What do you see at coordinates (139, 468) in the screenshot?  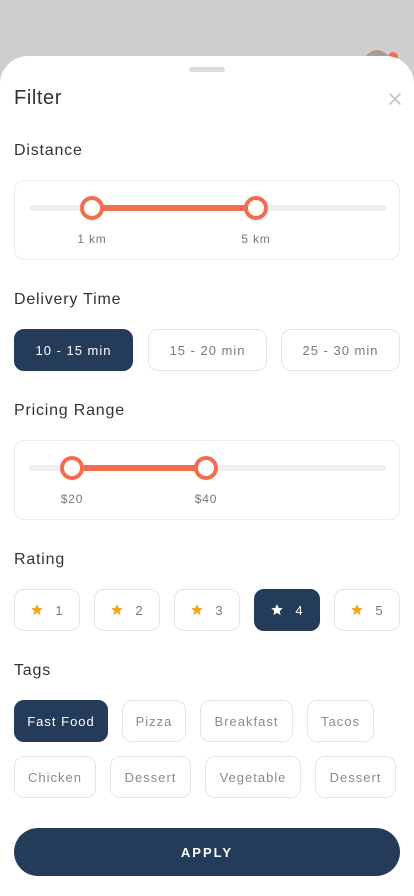 I see `pricing-range-fill` at bounding box center [139, 468].